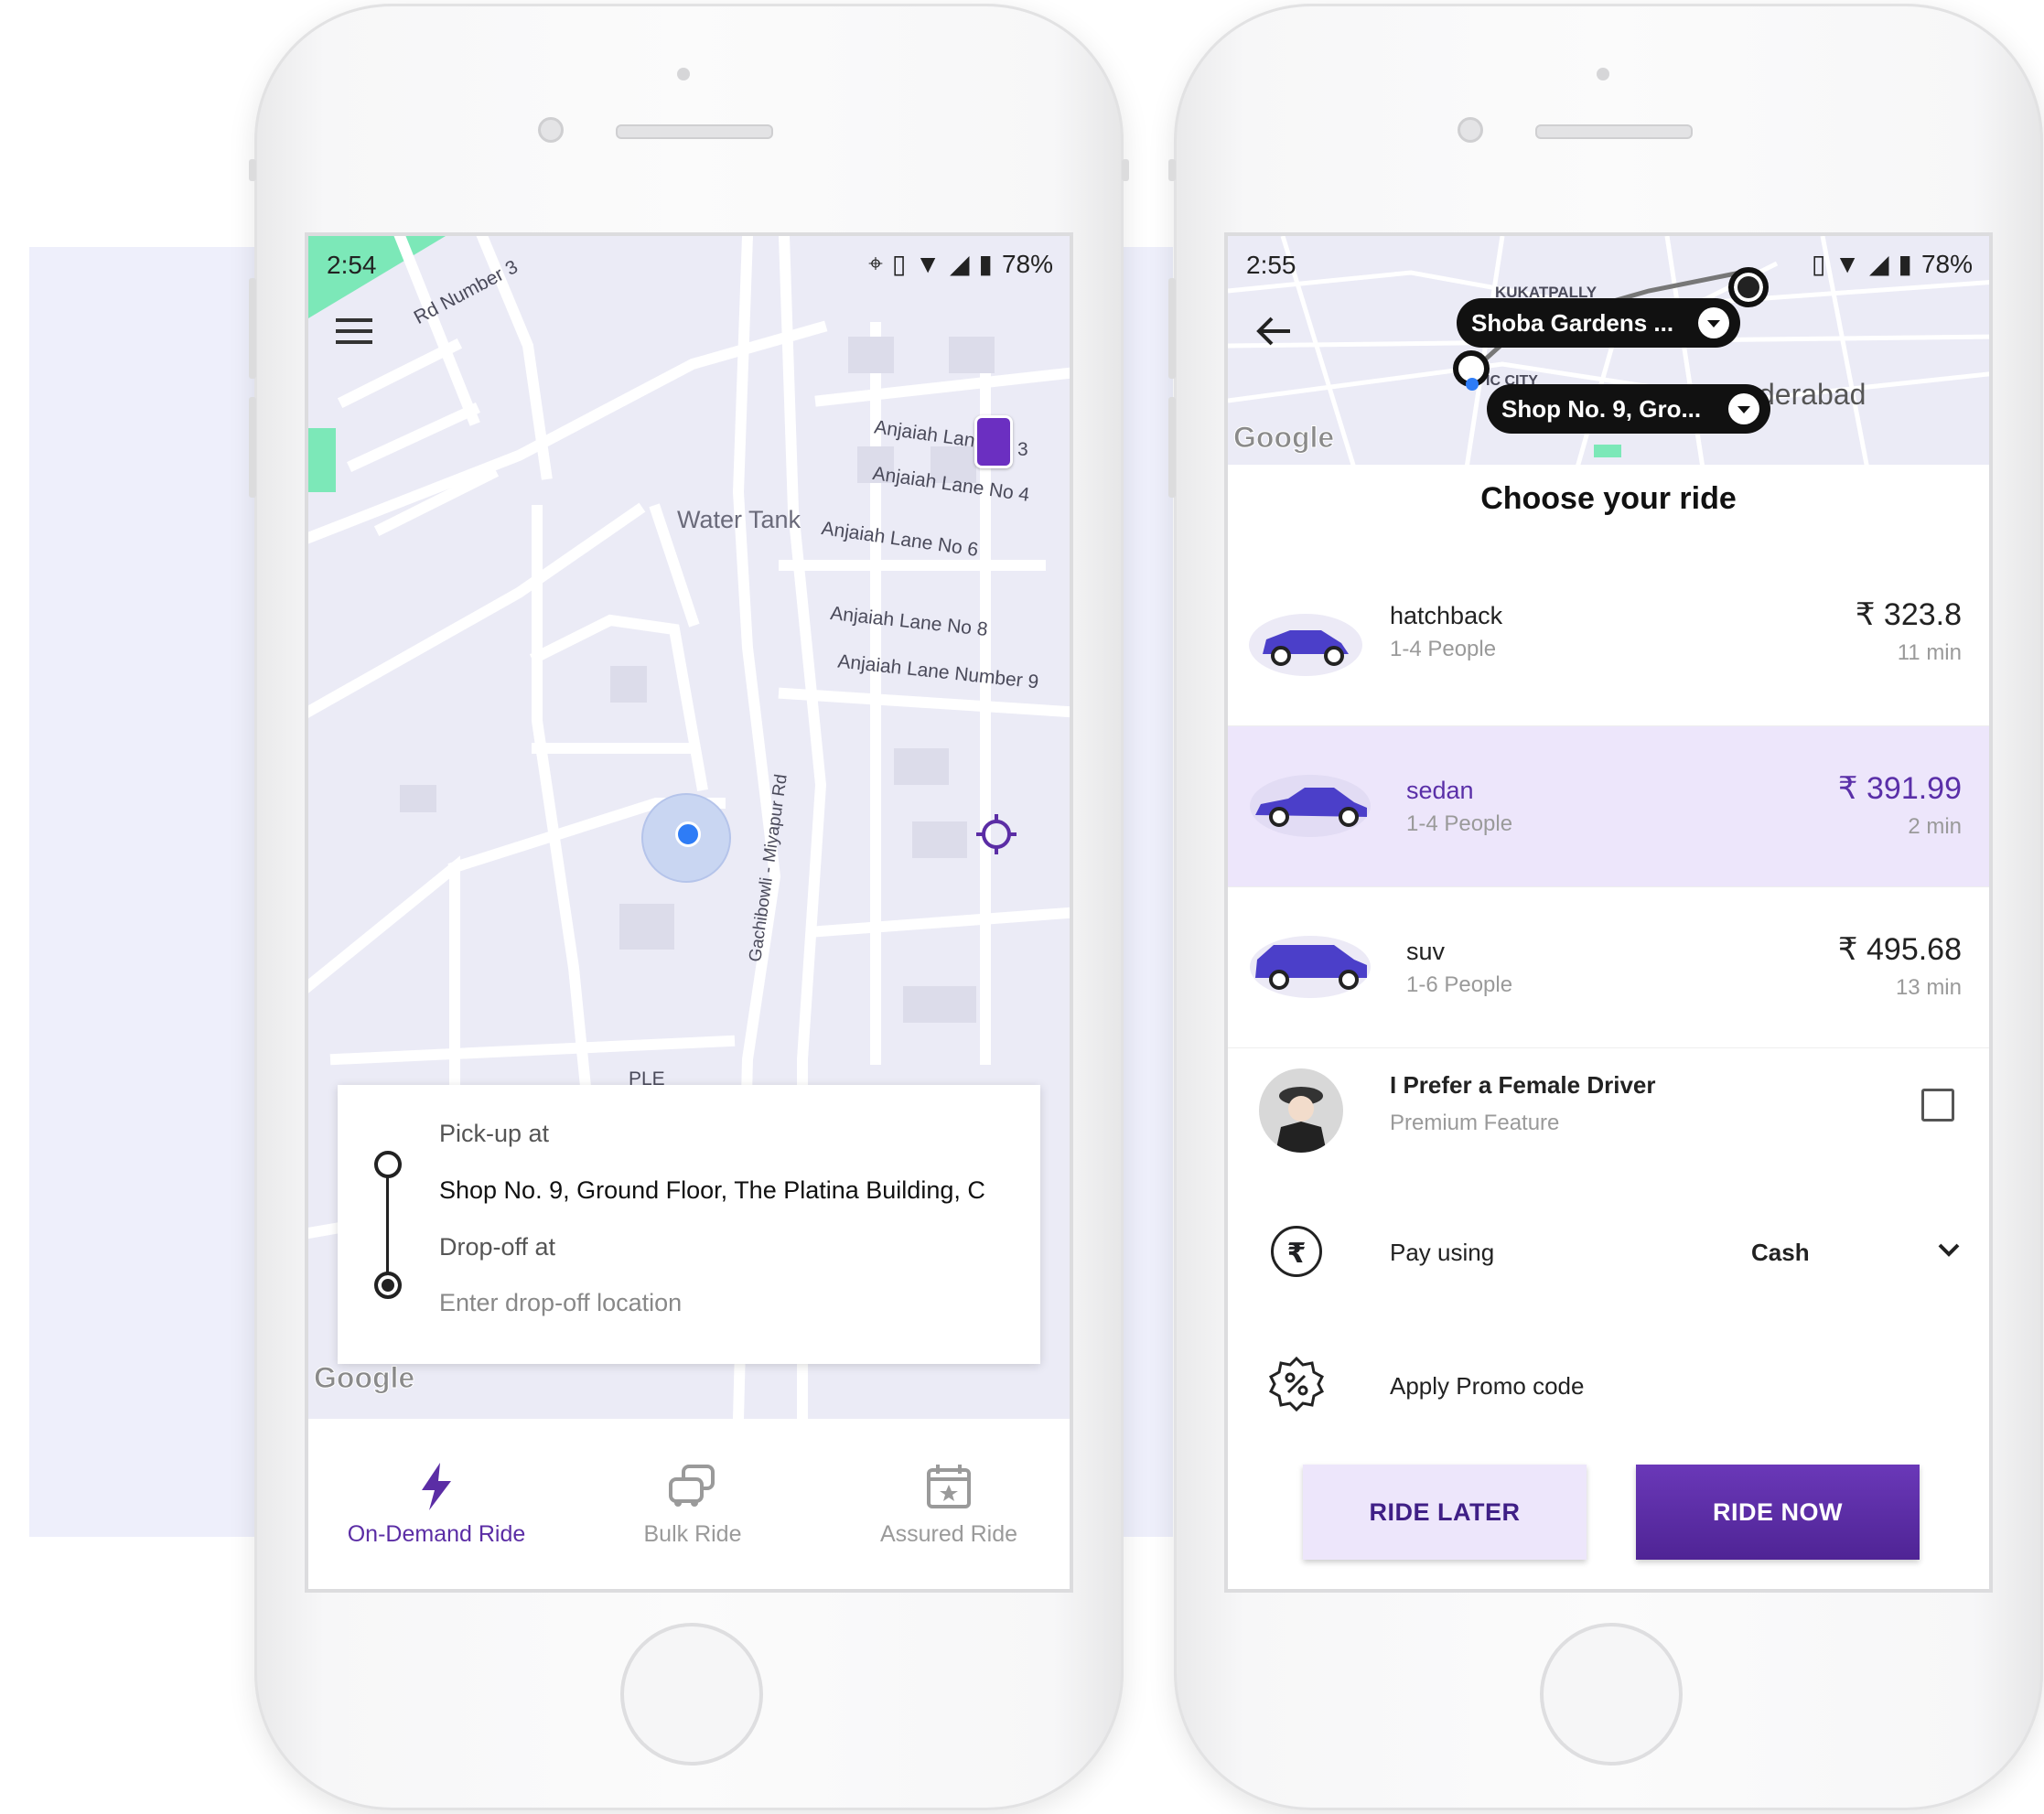 This screenshot has height=1814, width=2044. What do you see at coordinates (1445, 1512) in the screenshot?
I see `ride-later-button: RIDE LATER` at bounding box center [1445, 1512].